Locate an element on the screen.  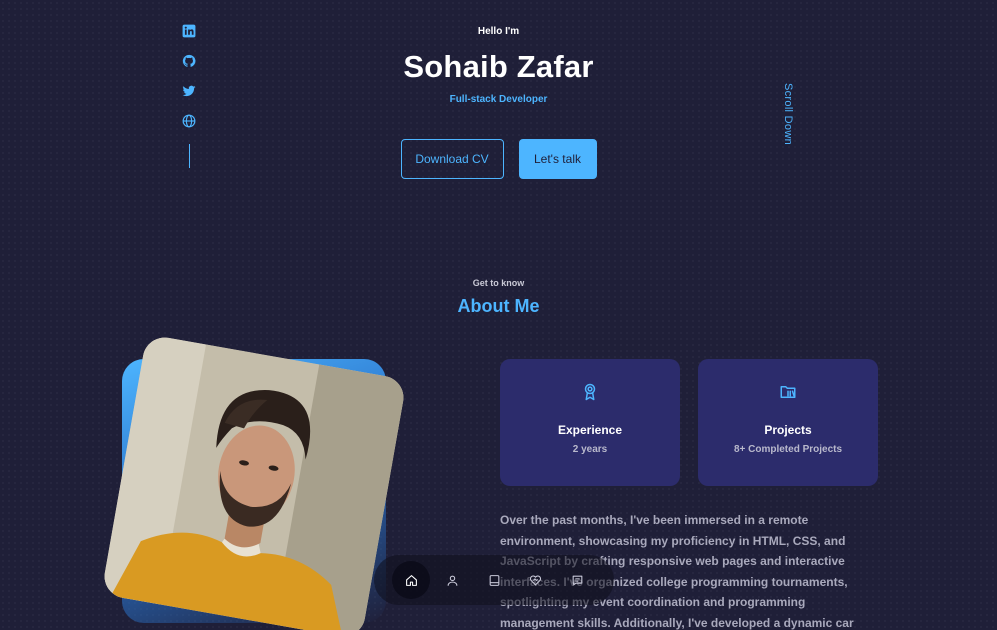
user-icon is located at coordinates (452, 580).